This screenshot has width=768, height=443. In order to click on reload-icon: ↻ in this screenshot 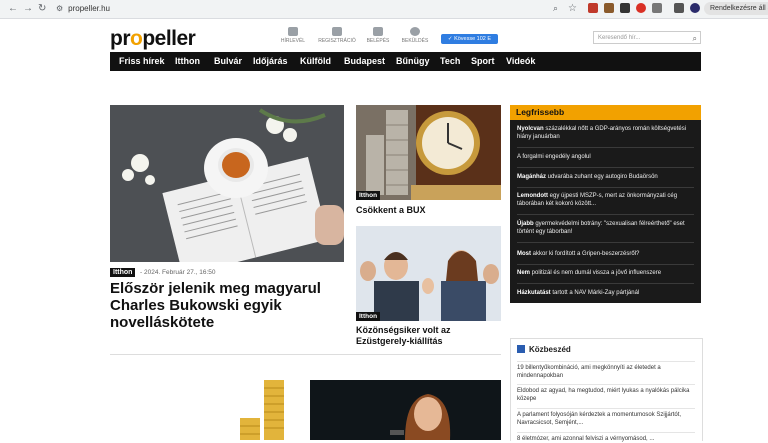, I will do `click(42, 8)`.